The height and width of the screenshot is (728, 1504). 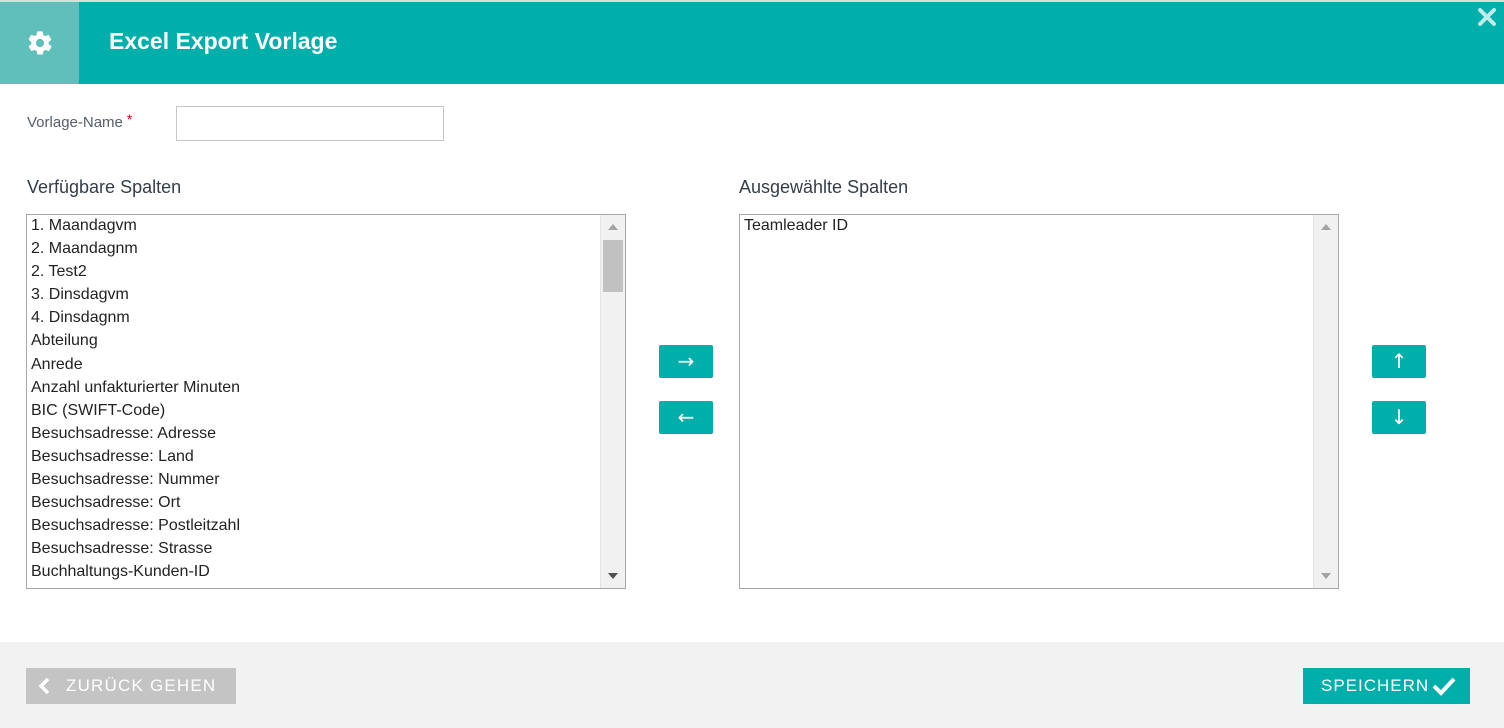 What do you see at coordinates (313, 526) in the screenshot?
I see `list-item: Besuchsadresse: Postleitzahl` at bounding box center [313, 526].